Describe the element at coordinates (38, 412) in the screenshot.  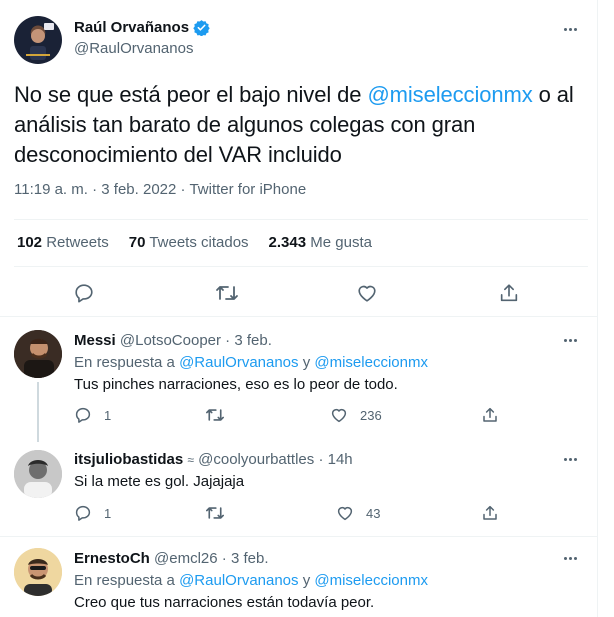
I see `thread-line` at that location.